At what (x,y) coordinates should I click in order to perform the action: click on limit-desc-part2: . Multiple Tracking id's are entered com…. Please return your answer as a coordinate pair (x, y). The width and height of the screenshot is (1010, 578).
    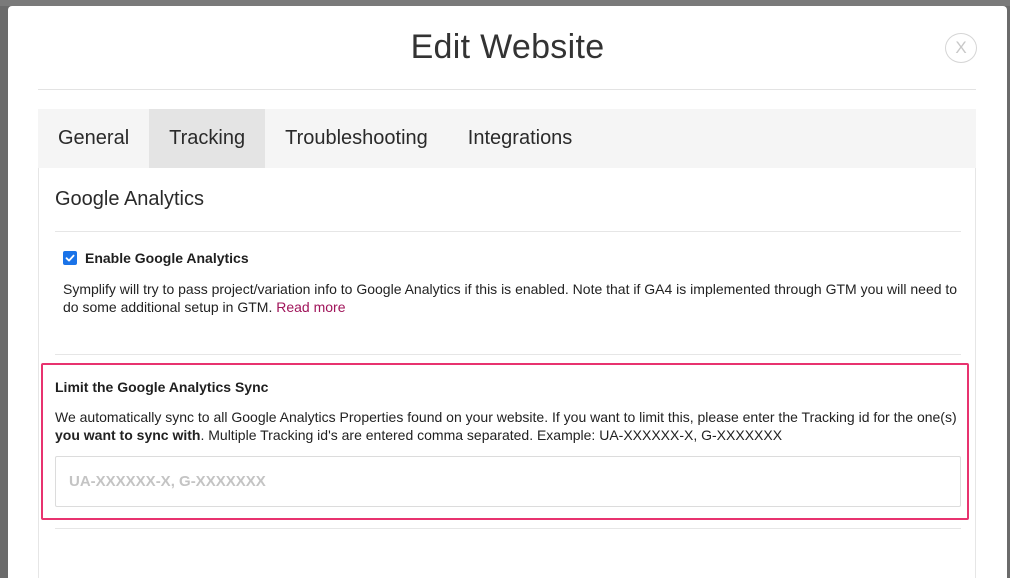
    Looking at the image, I should click on (491, 435).